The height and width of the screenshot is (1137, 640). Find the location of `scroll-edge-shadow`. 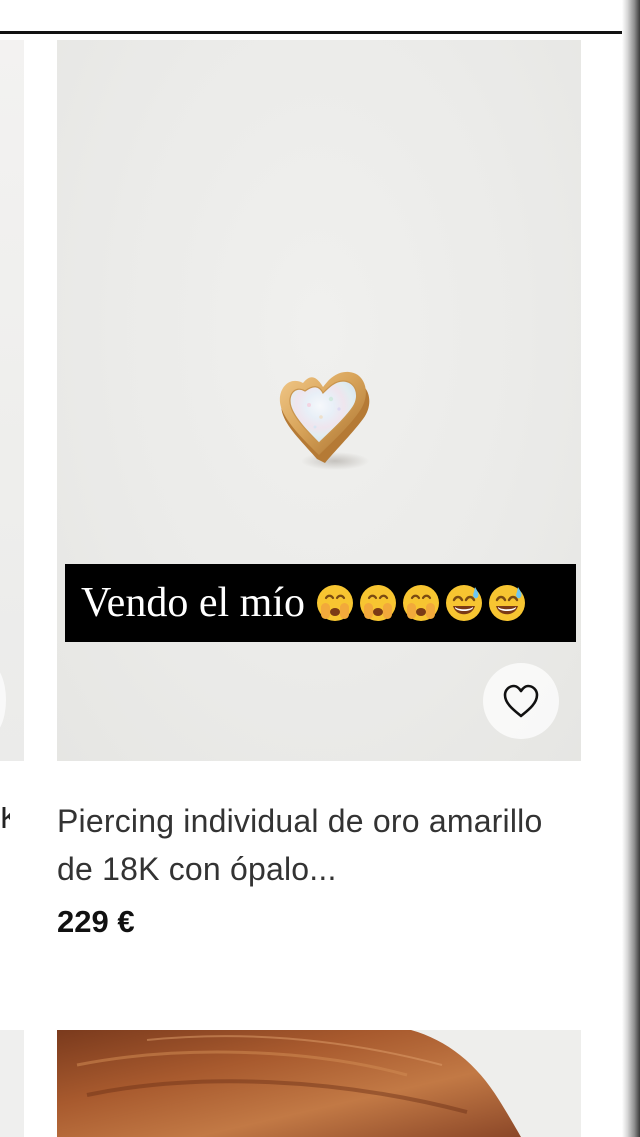

scroll-edge-shadow is located at coordinates (631, 568).